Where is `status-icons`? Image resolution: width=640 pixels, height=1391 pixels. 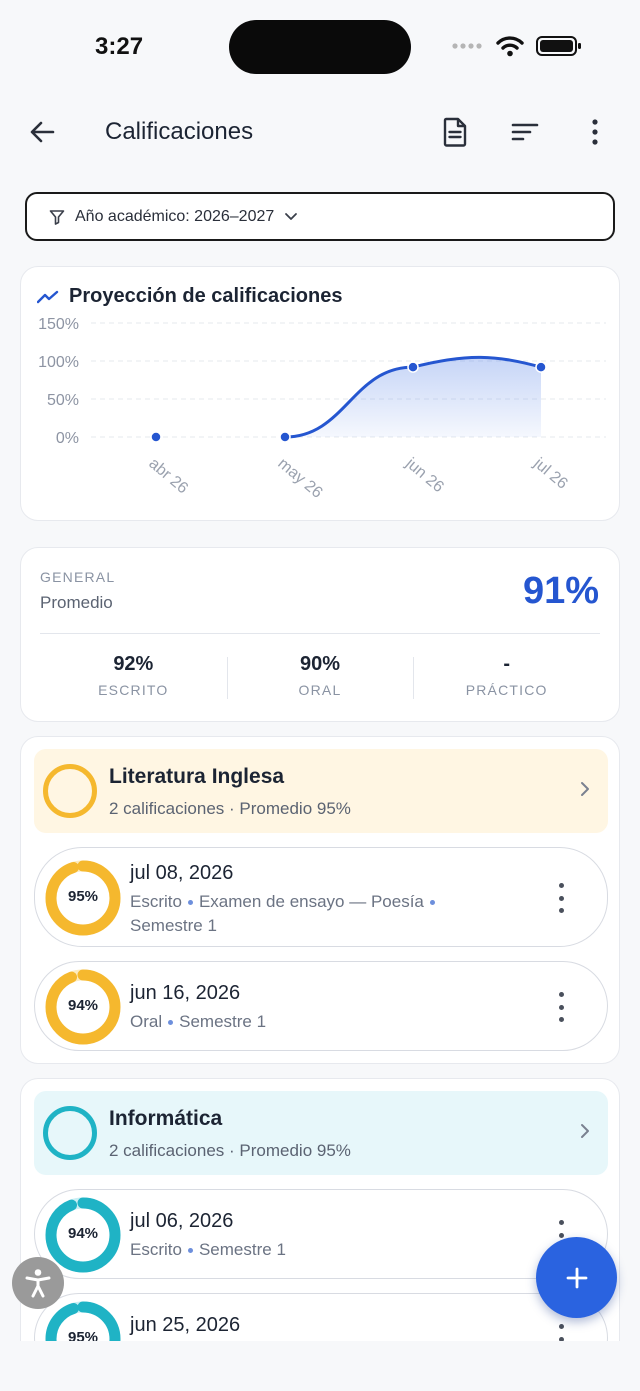 status-icons is located at coordinates (517, 46).